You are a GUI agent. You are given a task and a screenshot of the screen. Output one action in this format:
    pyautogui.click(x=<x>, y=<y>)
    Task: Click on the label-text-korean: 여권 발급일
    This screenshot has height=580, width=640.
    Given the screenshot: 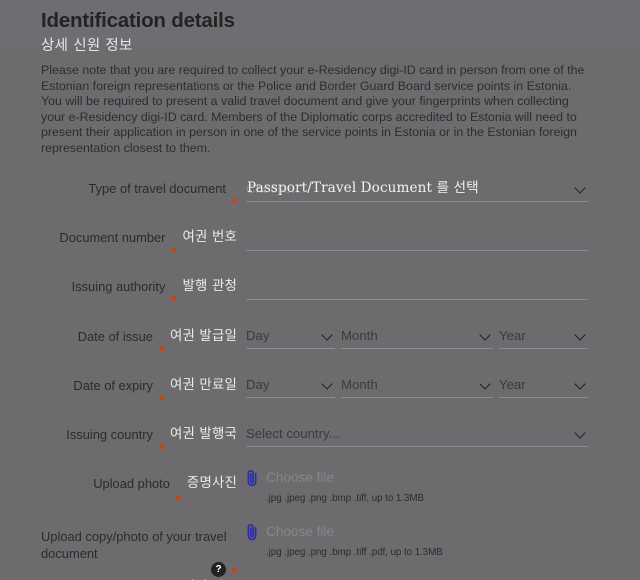 What is the action you would take?
    pyautogui.click(x=203, y=336)
    